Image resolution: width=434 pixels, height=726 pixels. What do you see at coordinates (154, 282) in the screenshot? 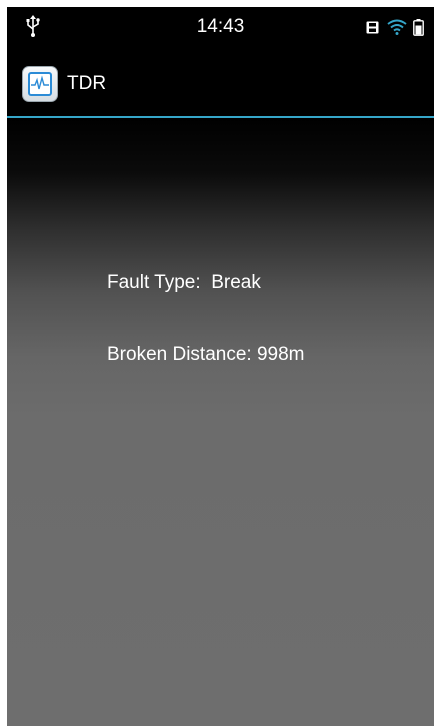
I see `fault-type-label: Fault Type:` at bounding box center [154, 282].